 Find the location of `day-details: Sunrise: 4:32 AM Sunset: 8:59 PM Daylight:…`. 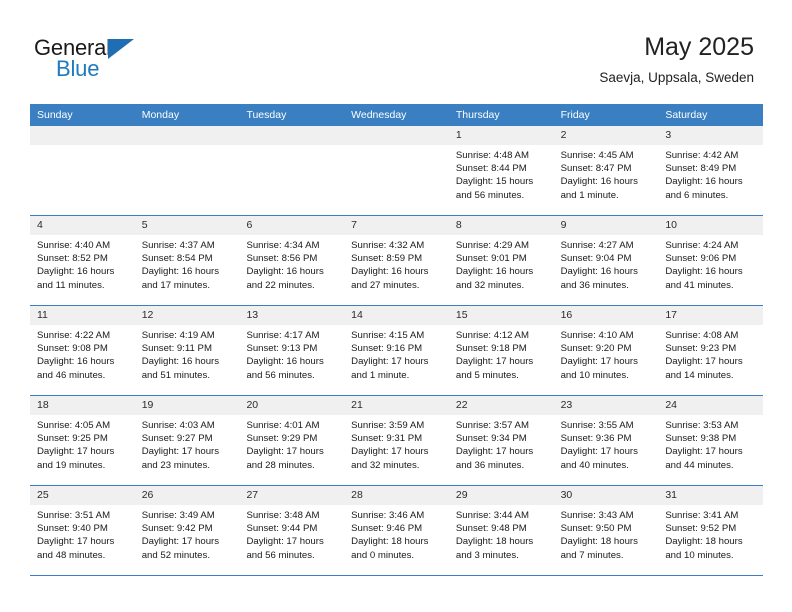

day-details: Sunrise: 4:32 AM Sunset: 8:59 PM Daylight:… is located at coordinates (396, 263).